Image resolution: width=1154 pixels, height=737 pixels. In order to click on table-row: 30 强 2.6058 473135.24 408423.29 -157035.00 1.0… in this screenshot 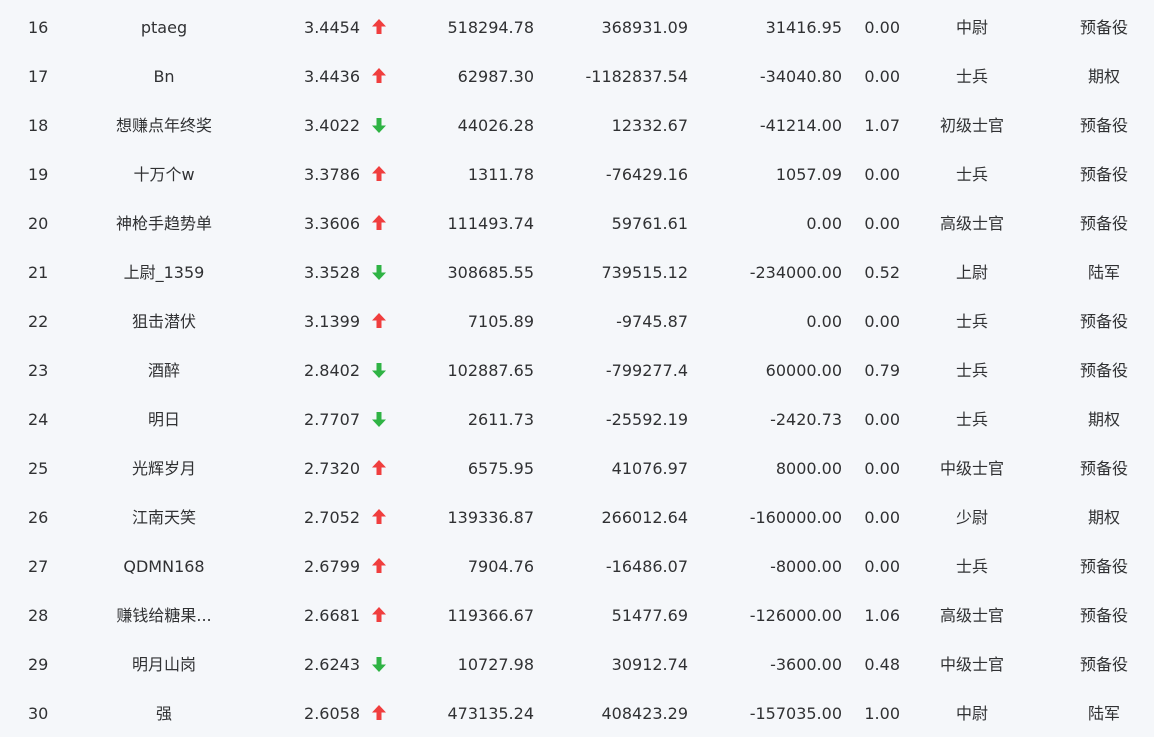, I will do `click(577, 710)`.